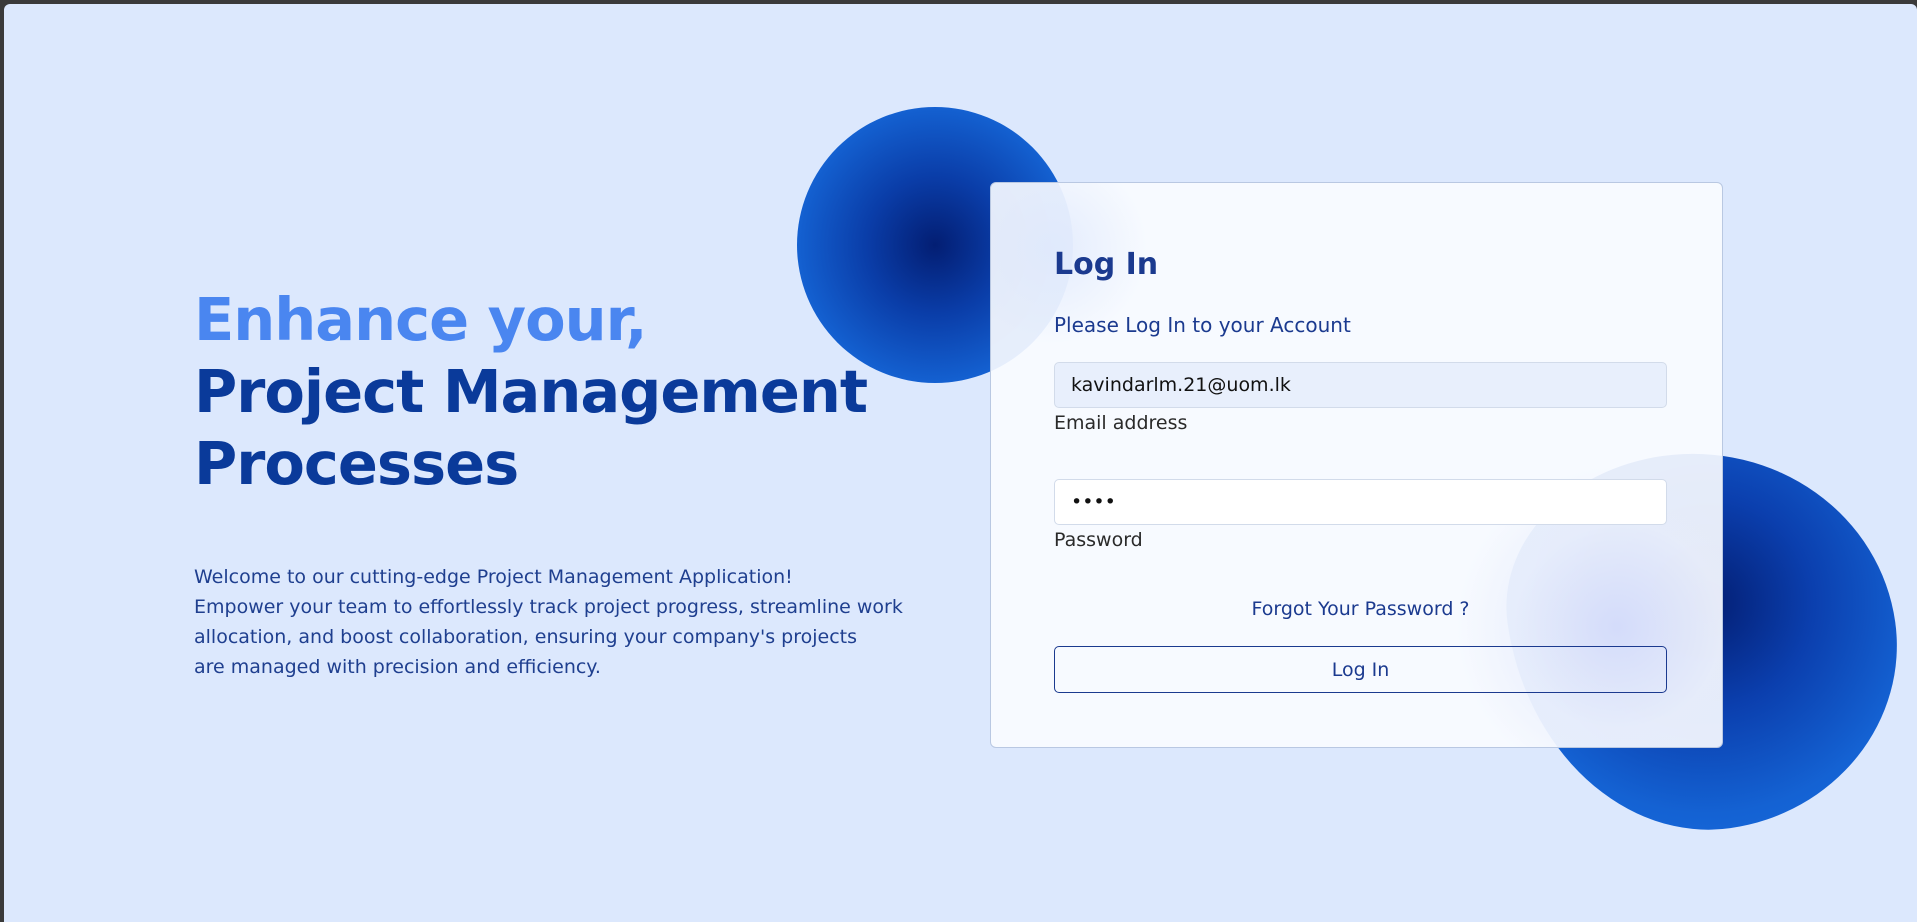  What do you see at coordinates (356, 463) in the screenshot?
I see `hero-heading-line-3: Processes` at bounding box center [356, 463].